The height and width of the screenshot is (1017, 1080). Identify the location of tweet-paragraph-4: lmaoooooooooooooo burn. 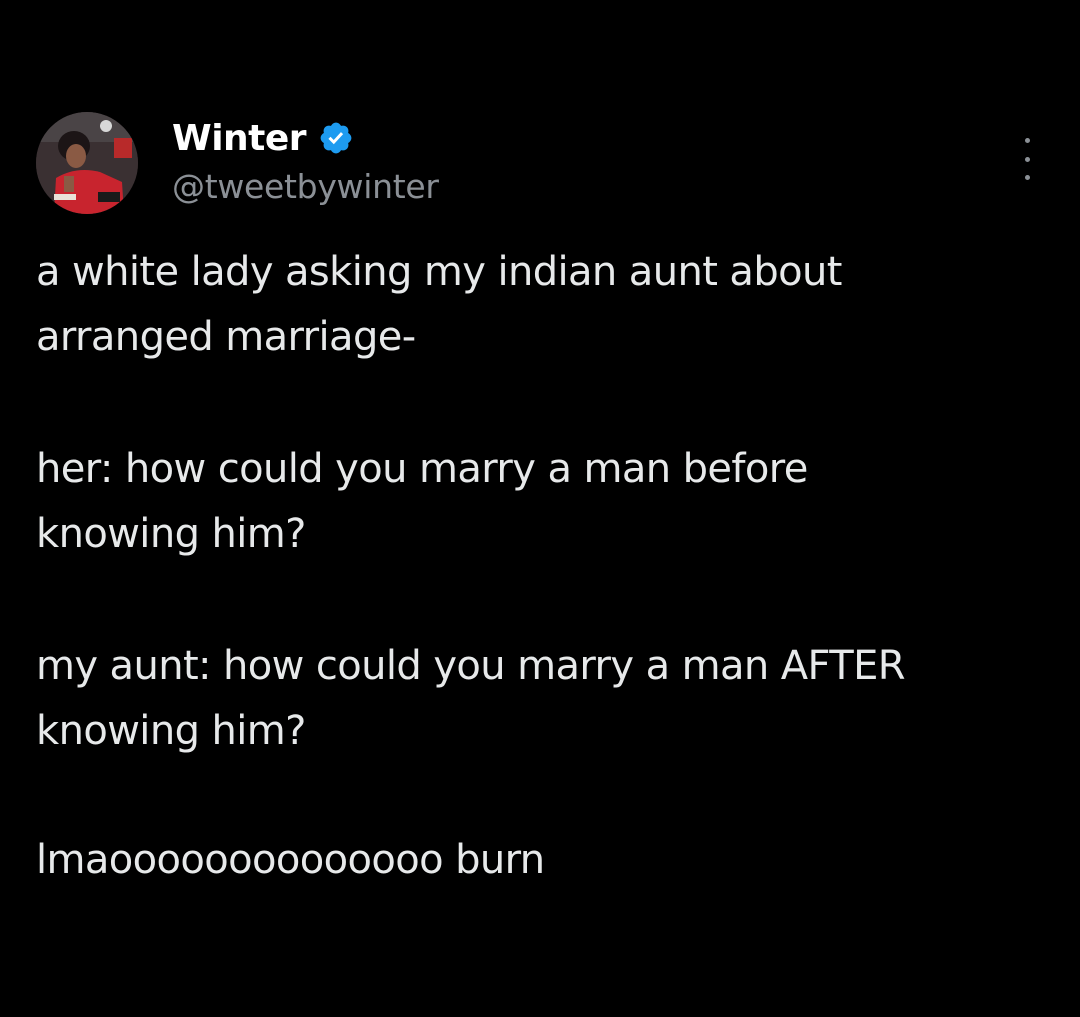
(546, 860).